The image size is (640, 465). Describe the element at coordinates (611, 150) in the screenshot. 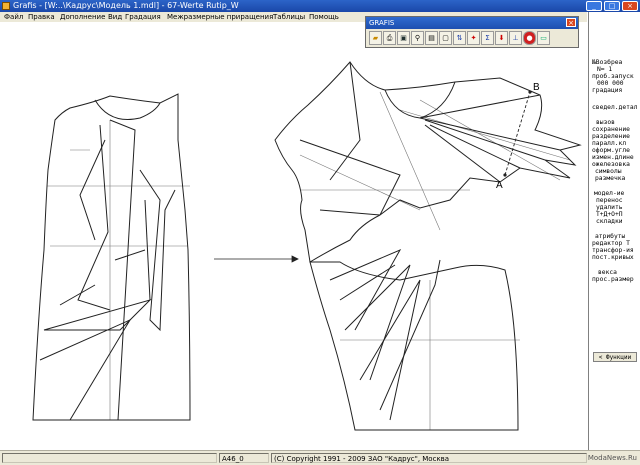

I see `panel-corner-format: оформ.угле` at that location.